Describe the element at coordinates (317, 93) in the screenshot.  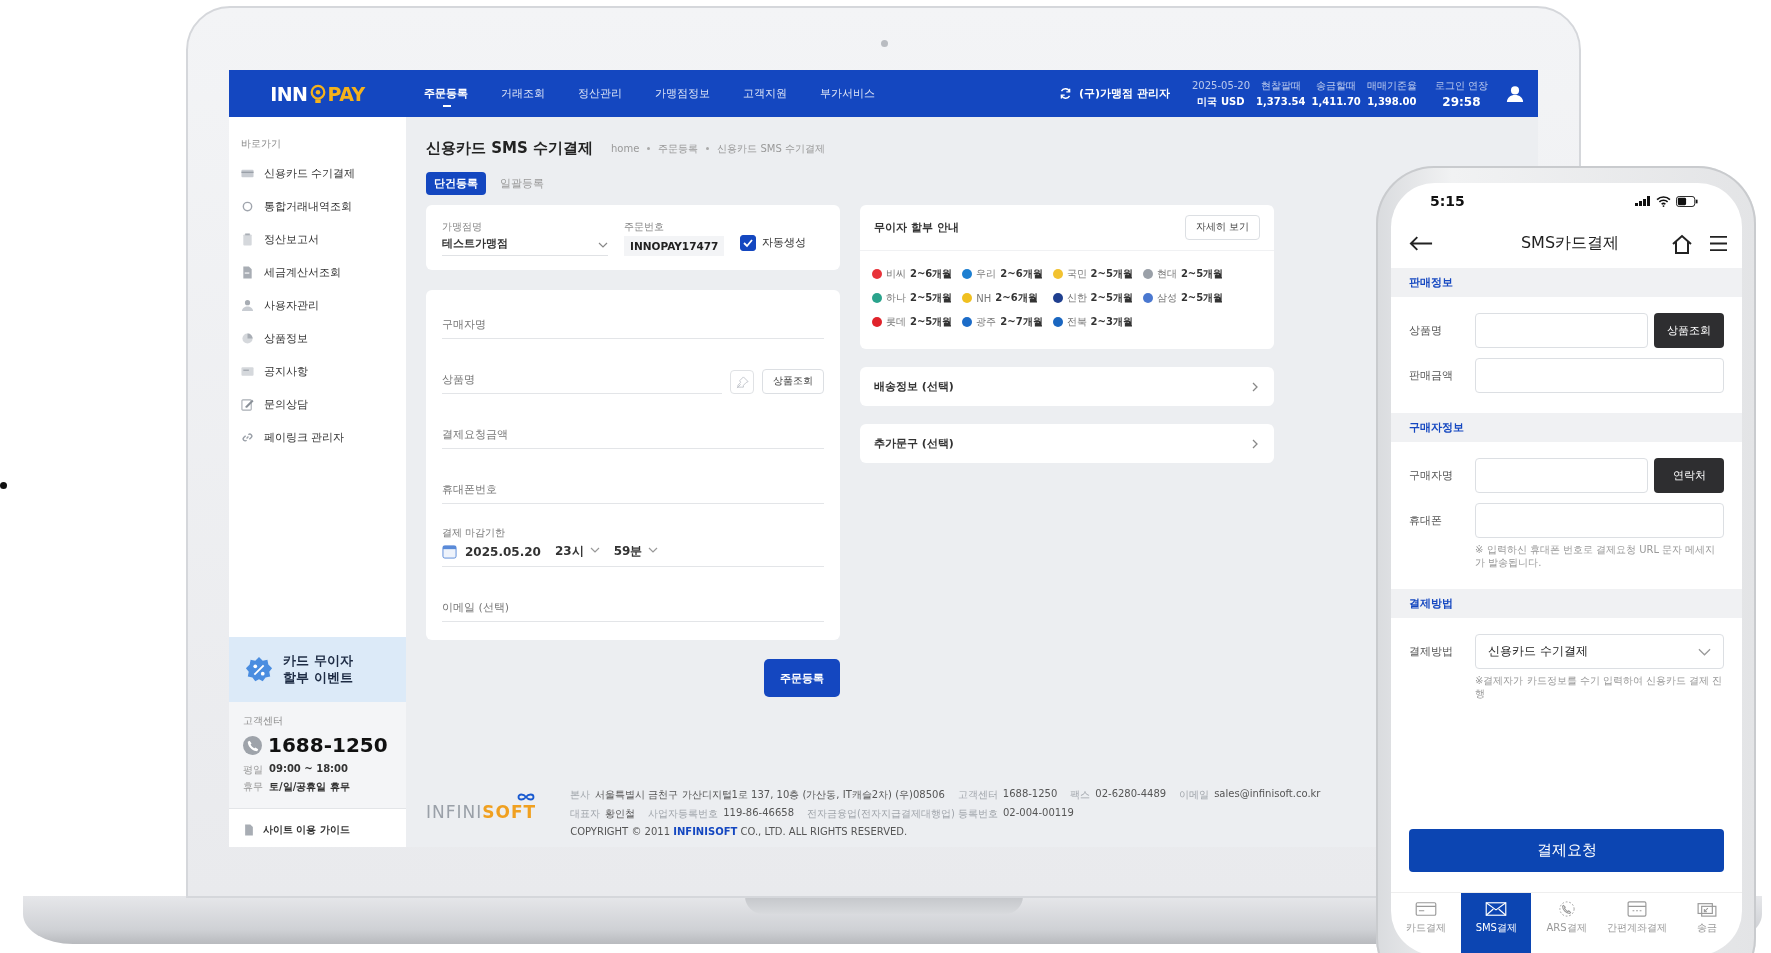
I see `bulb-icon` at that location.